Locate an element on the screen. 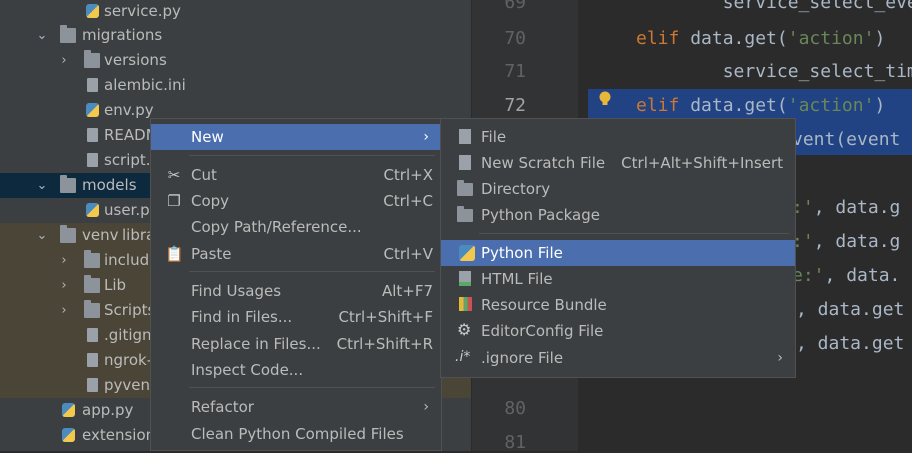 This screenshot has height=453, width=912. submenu-item-directory: Directory is located at coordinates (618, 189).